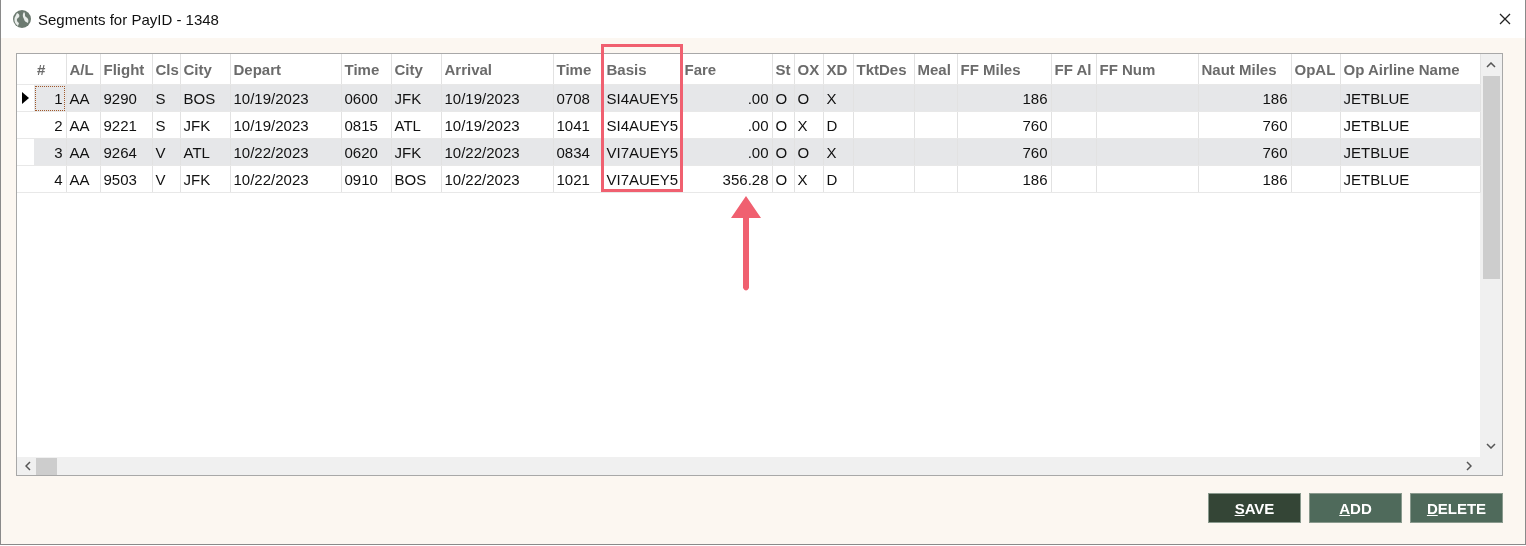  Describe the element at coordinates (366, 125) in the screenshot. I see `table-cell: 0815` at that location.